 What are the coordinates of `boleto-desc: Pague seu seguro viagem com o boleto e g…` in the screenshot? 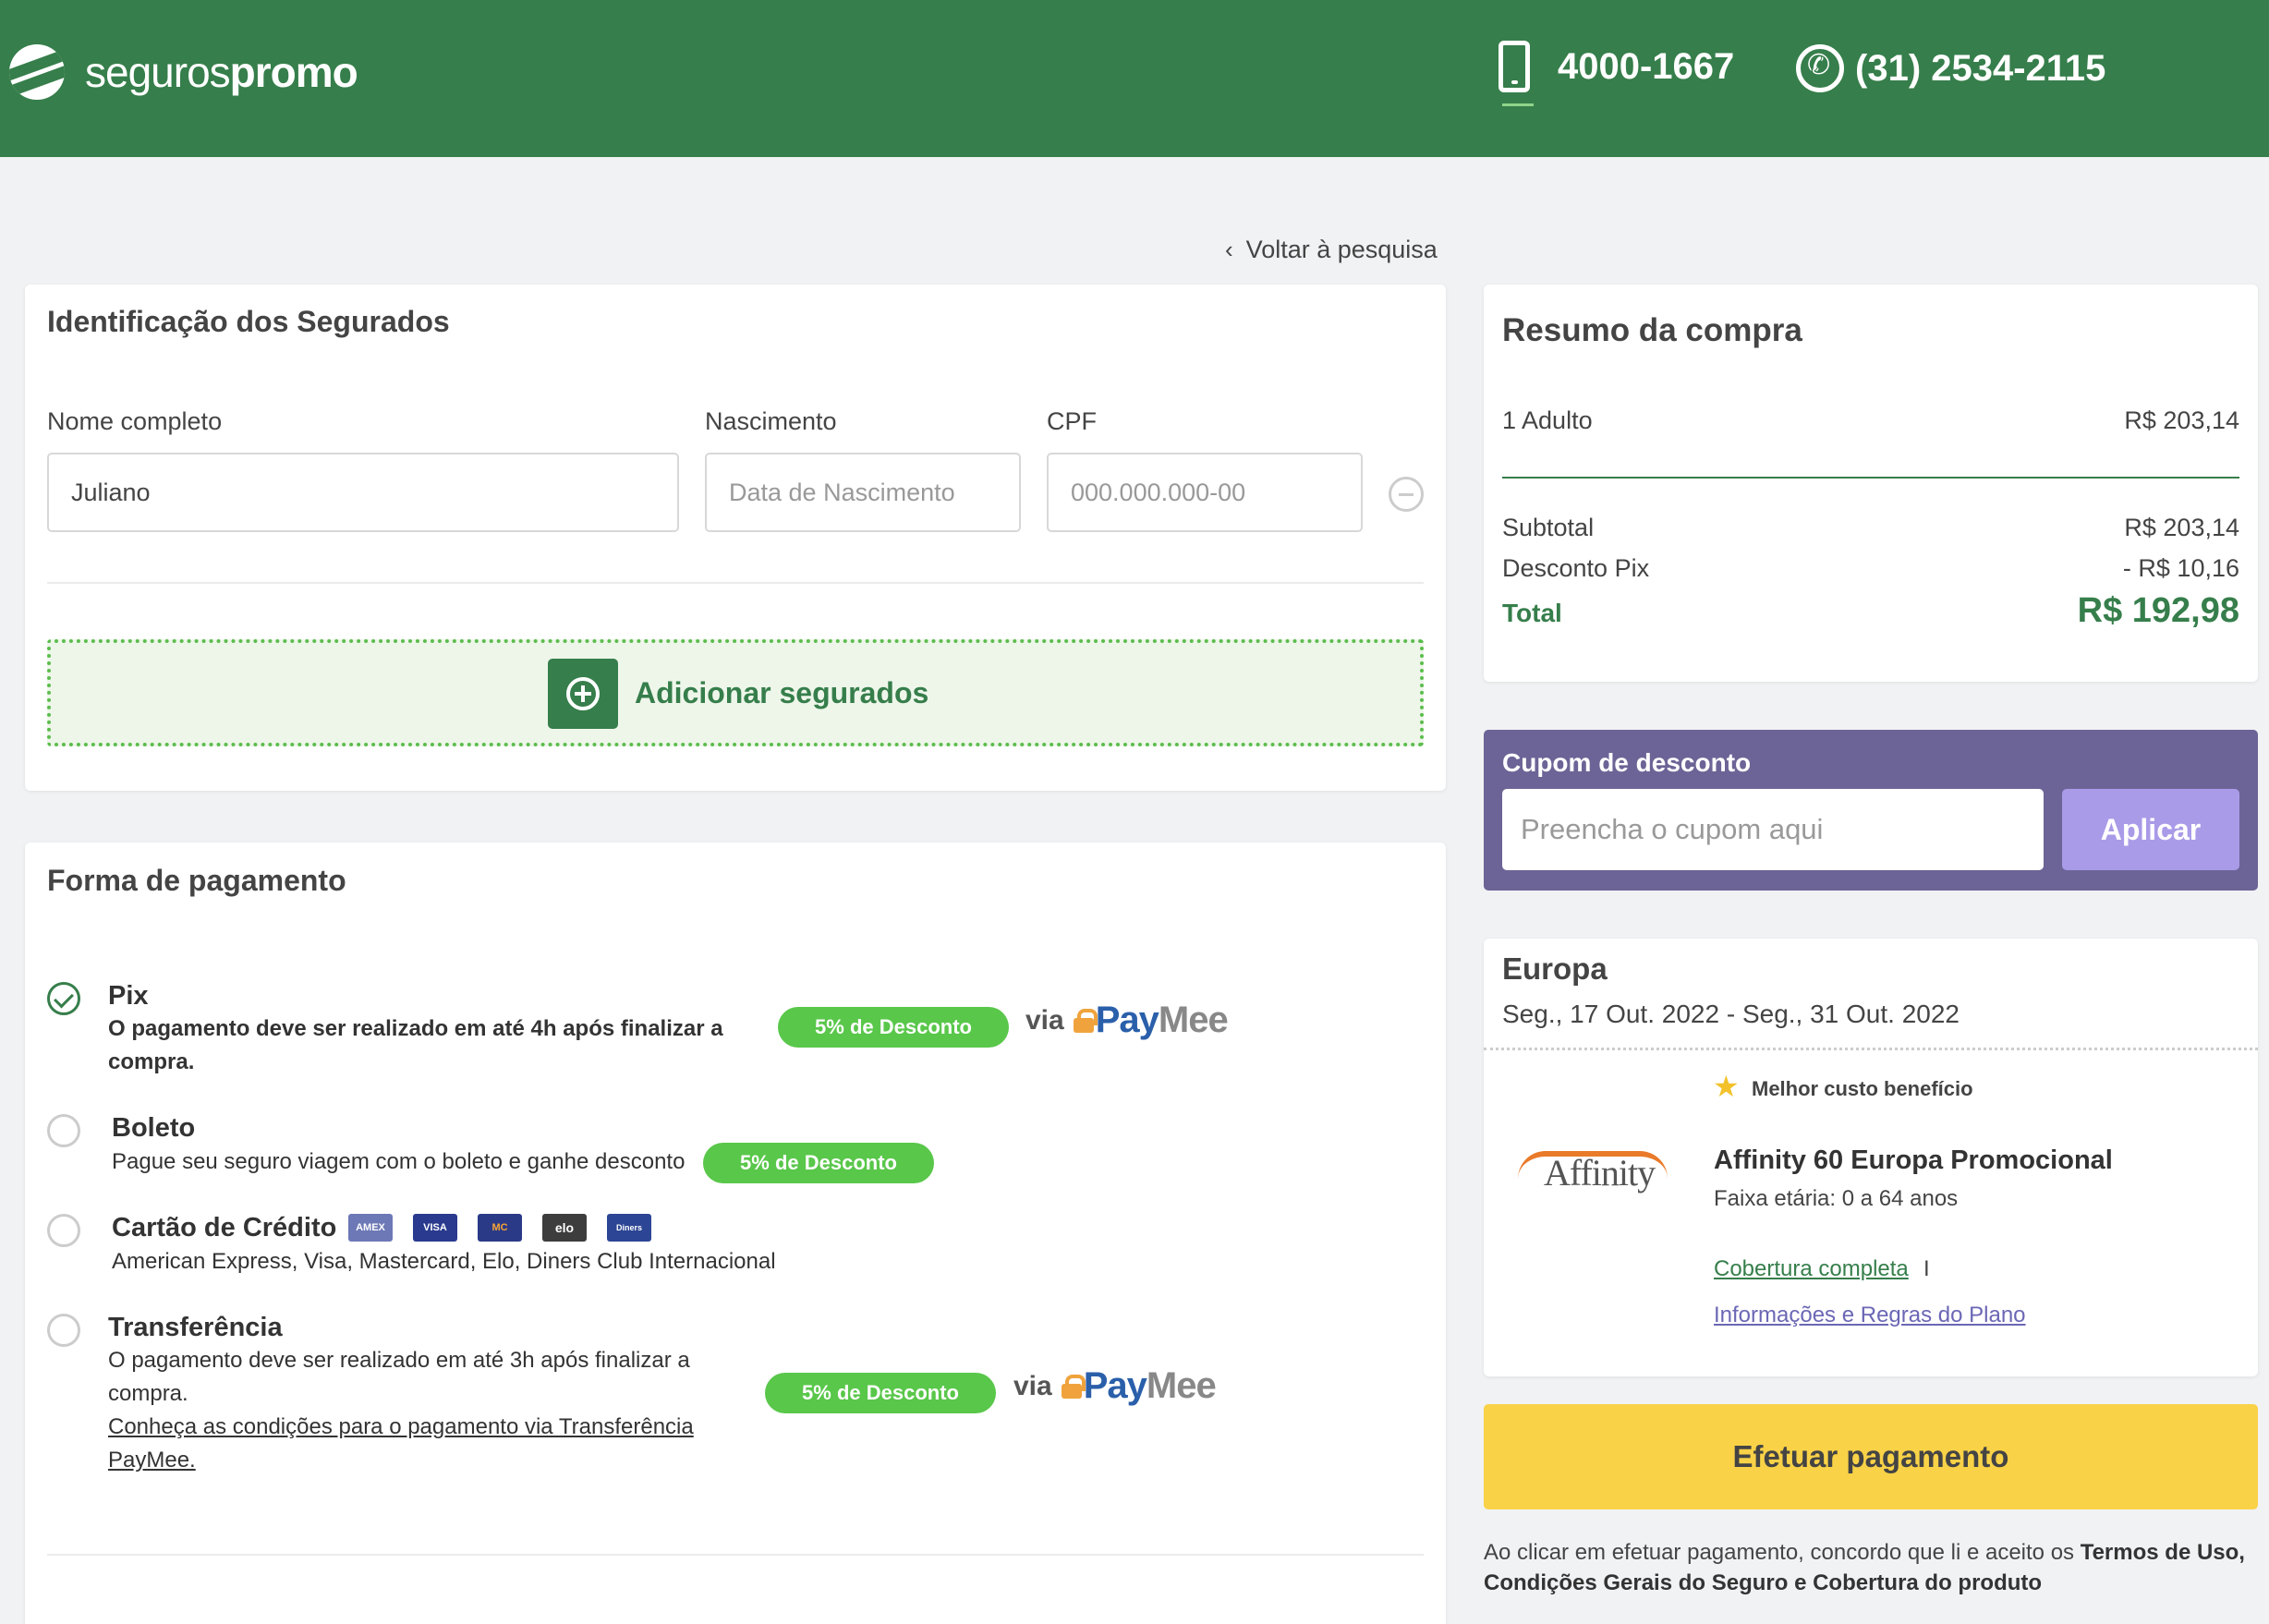 It's located at (399, 1161).